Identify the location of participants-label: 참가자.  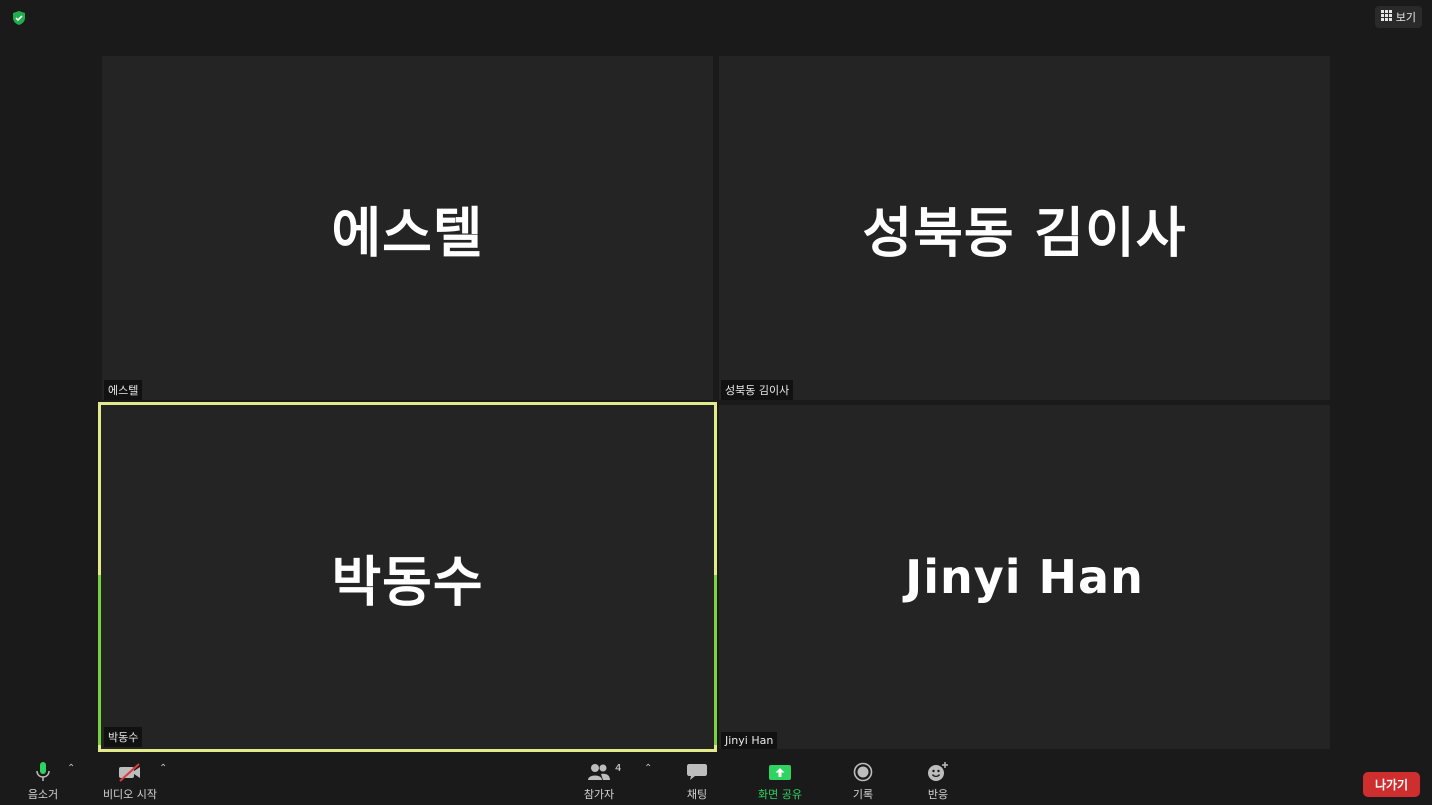
(599, 794).